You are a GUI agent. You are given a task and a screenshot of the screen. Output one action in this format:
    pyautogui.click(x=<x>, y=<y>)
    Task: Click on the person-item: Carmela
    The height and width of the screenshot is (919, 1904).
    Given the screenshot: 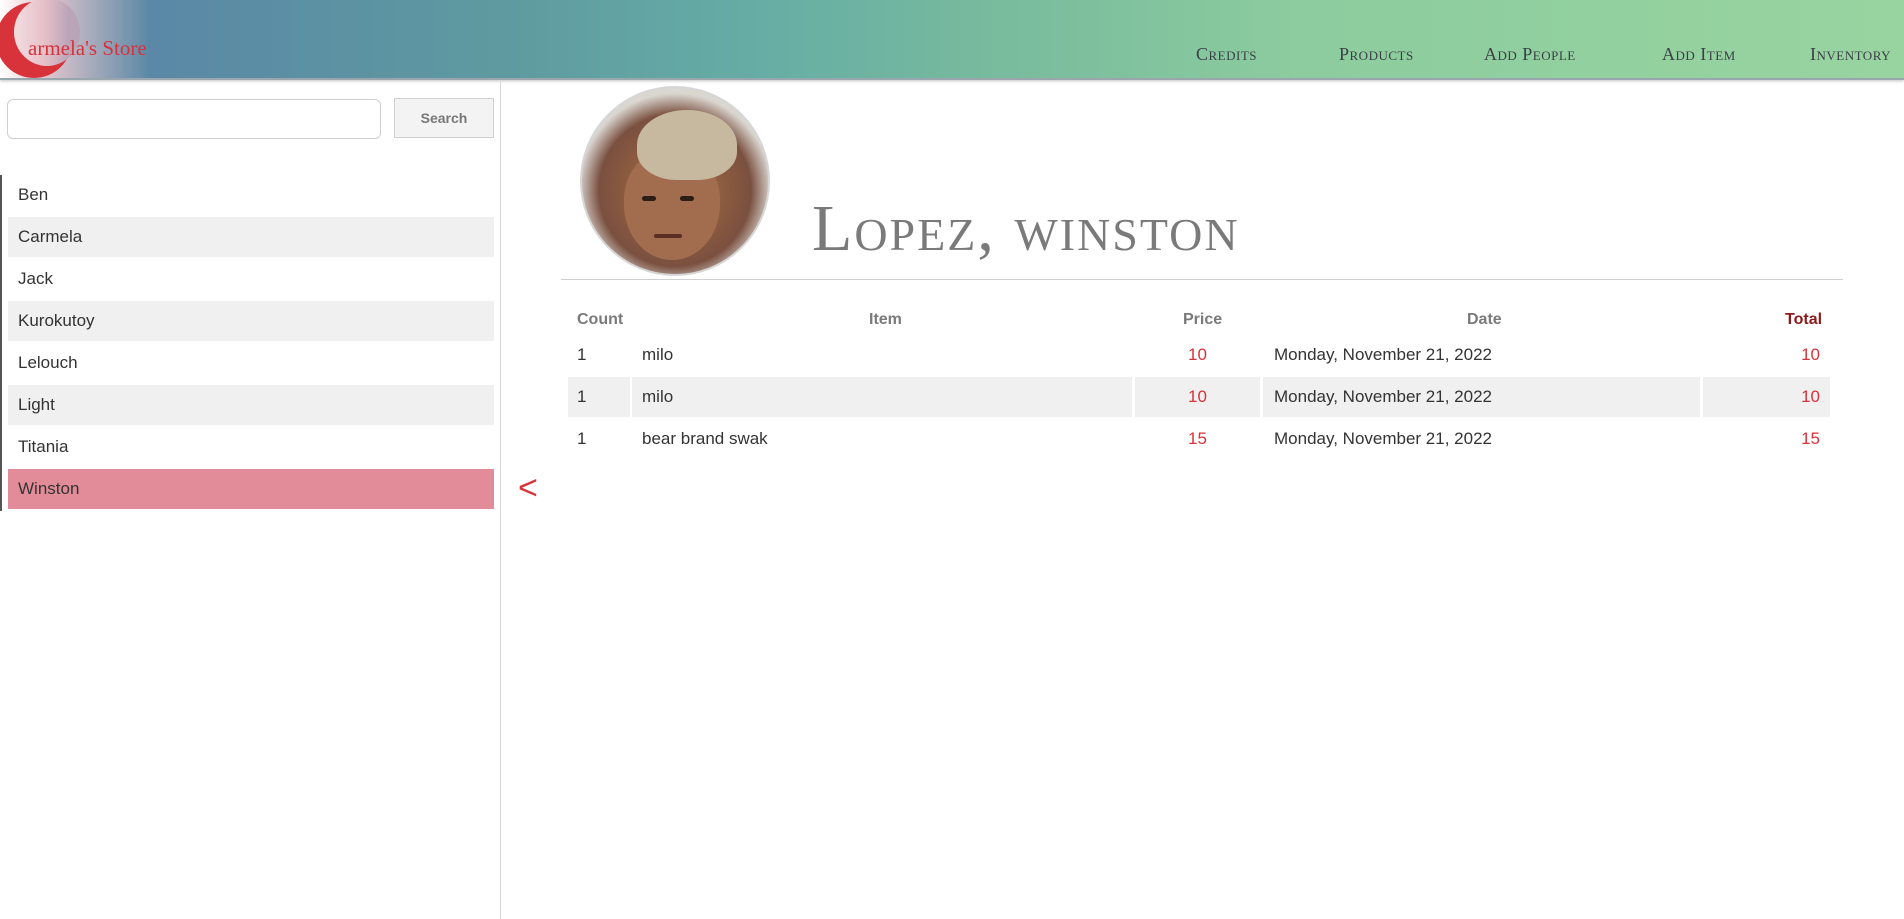 What is the action you would take?
    pyautogui.click(x=251, y=237)
    